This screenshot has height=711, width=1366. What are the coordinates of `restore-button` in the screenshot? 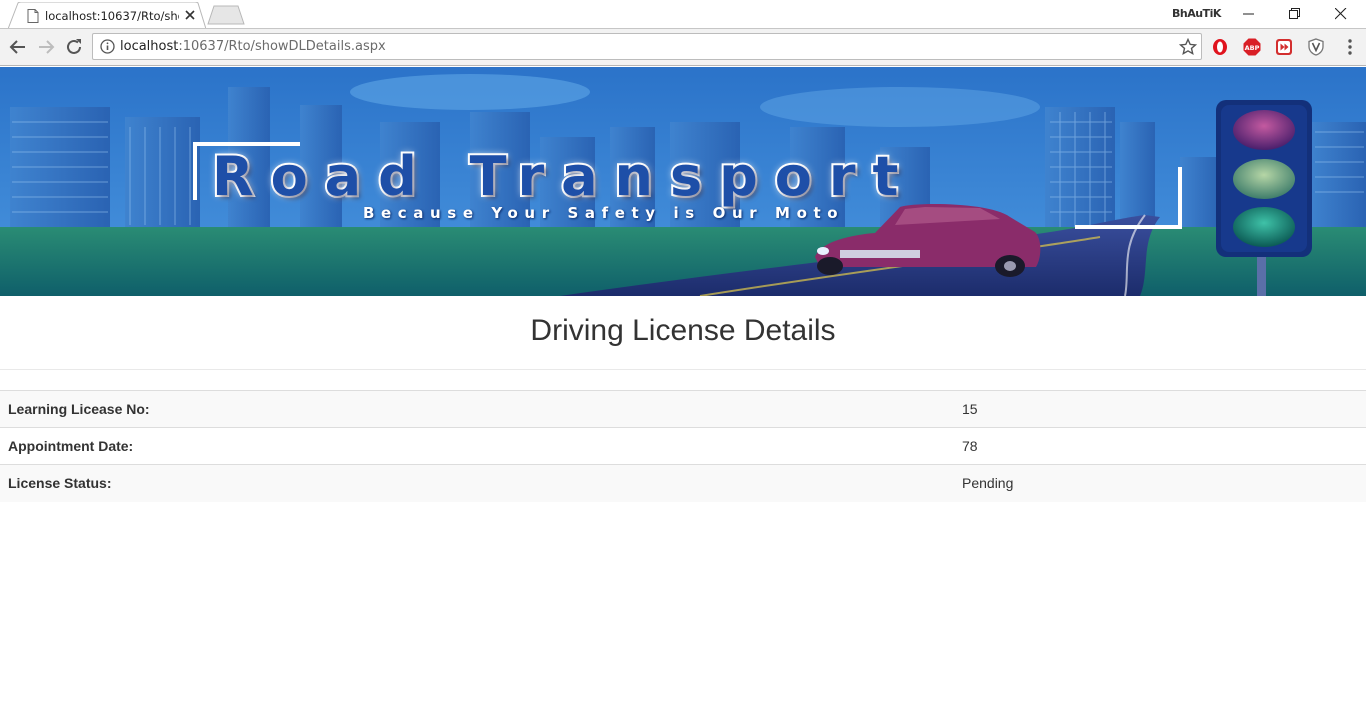 It's located at (1295, 14).